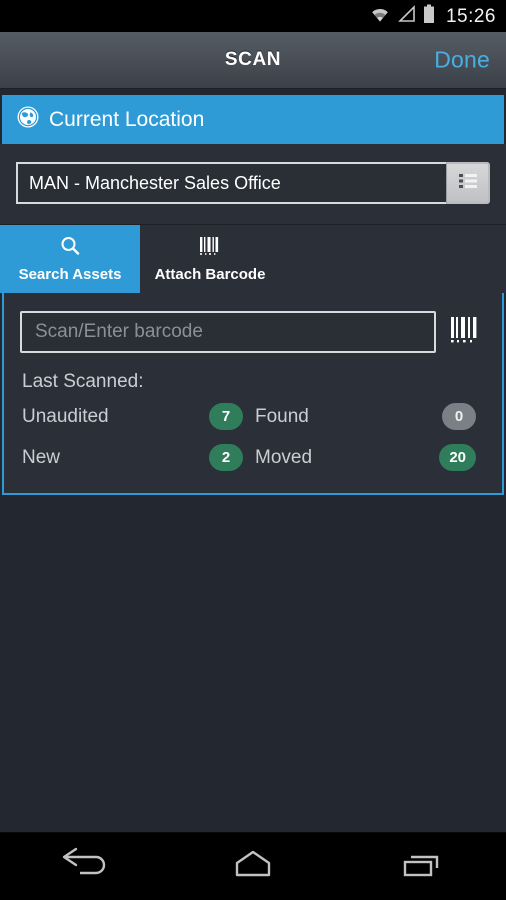 The image size is (506, 900). I want to click on tab-search-assets-label: Search Assets, so click(70, 274).